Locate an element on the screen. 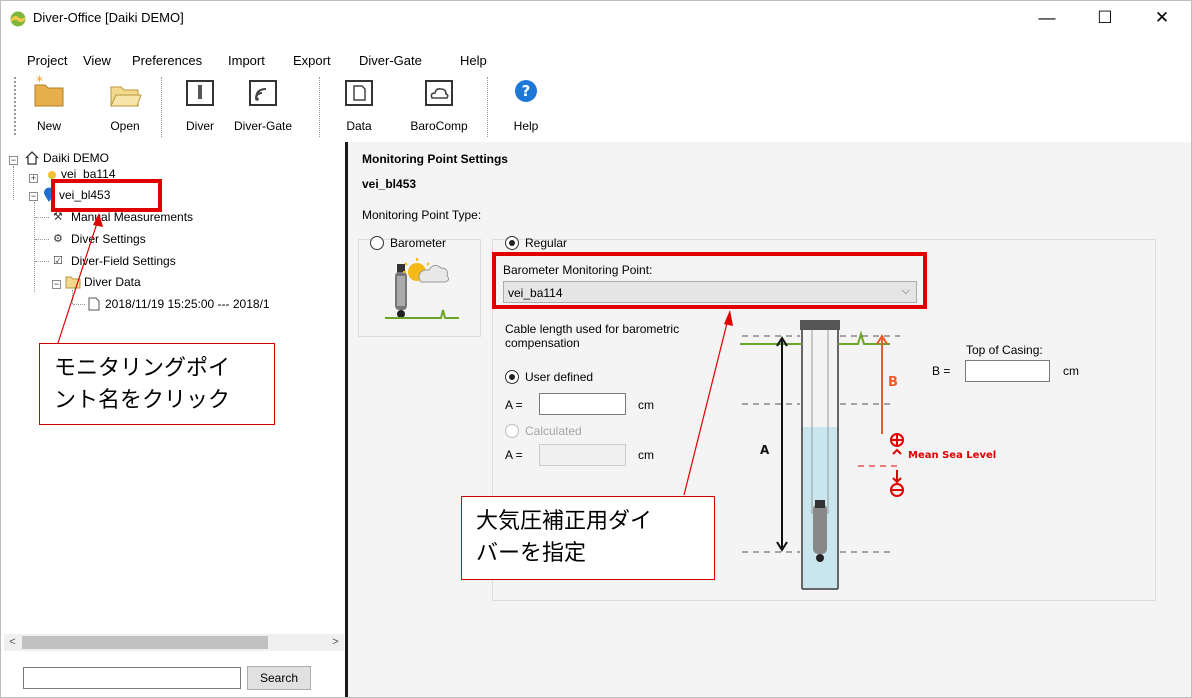  callout-specify-baro: 大気圧補正用ダイ バーを指定 is located at coordinates (588, 538).